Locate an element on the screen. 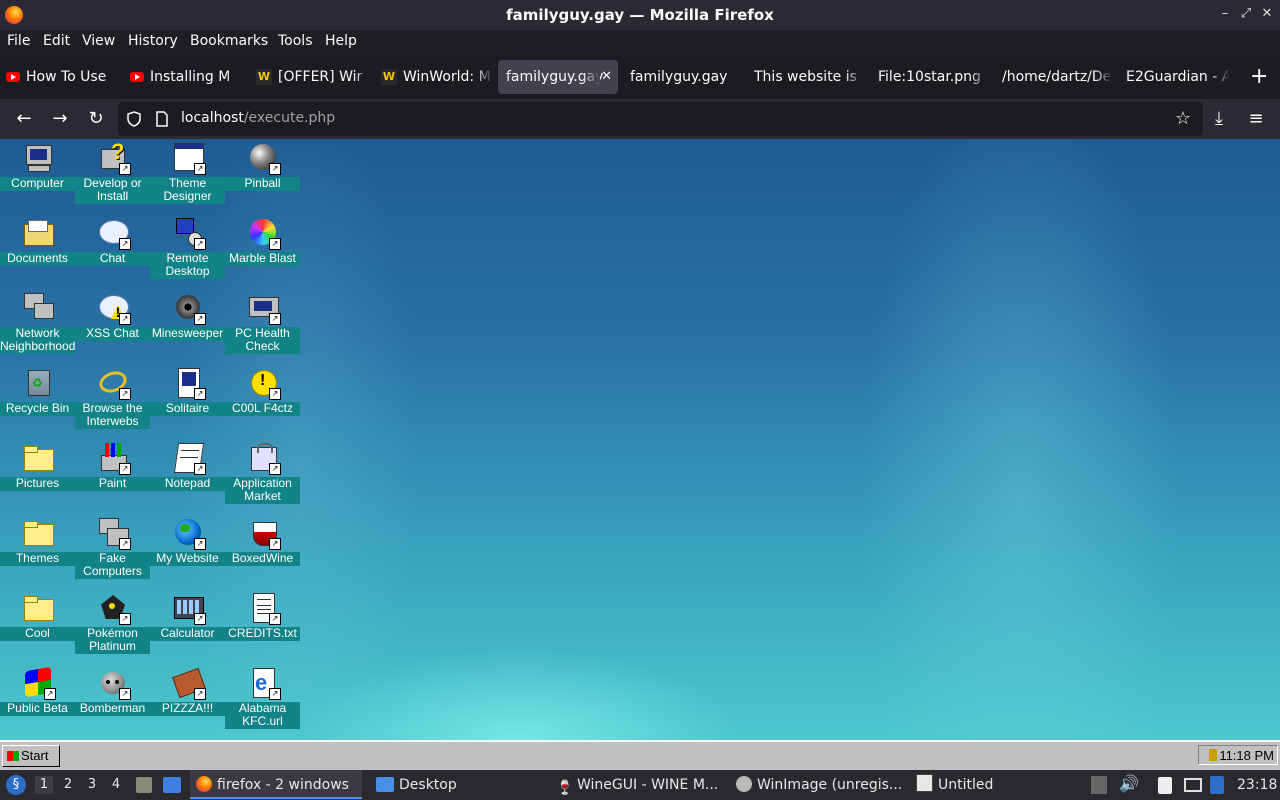  minimize-icon: – is located at coordinates (1225, 13).